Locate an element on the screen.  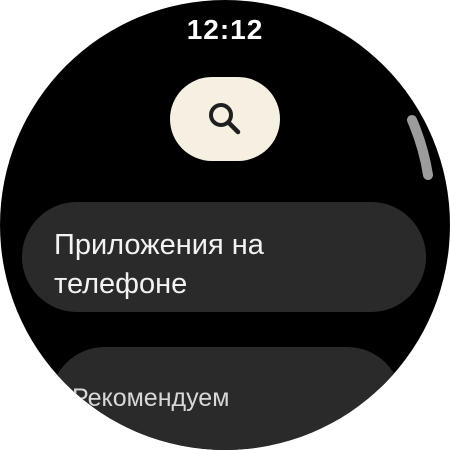
search-button is located at coordinates (225, 119).